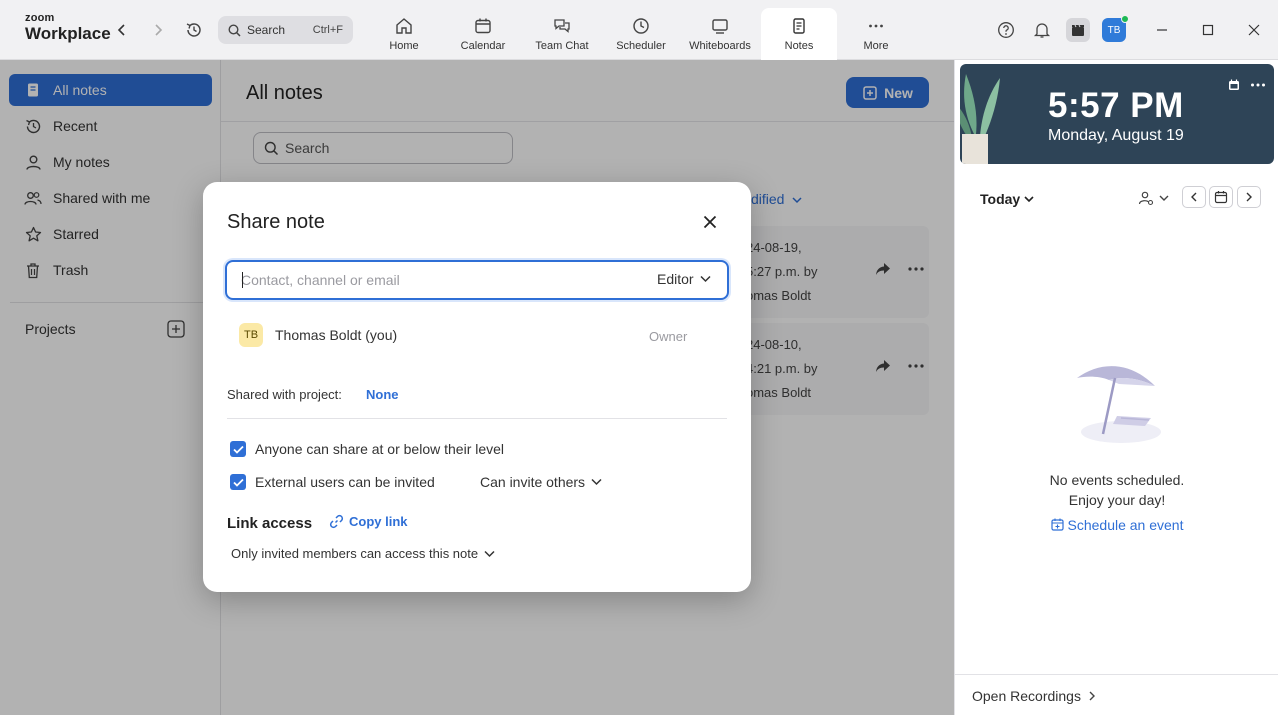 Image resolution: width=1278 pixels, height=715 pixels. What do you see at coordinates (876, 46) in the screenshot?
I see `tab-more-label: More` at bounding box center [876, 46].